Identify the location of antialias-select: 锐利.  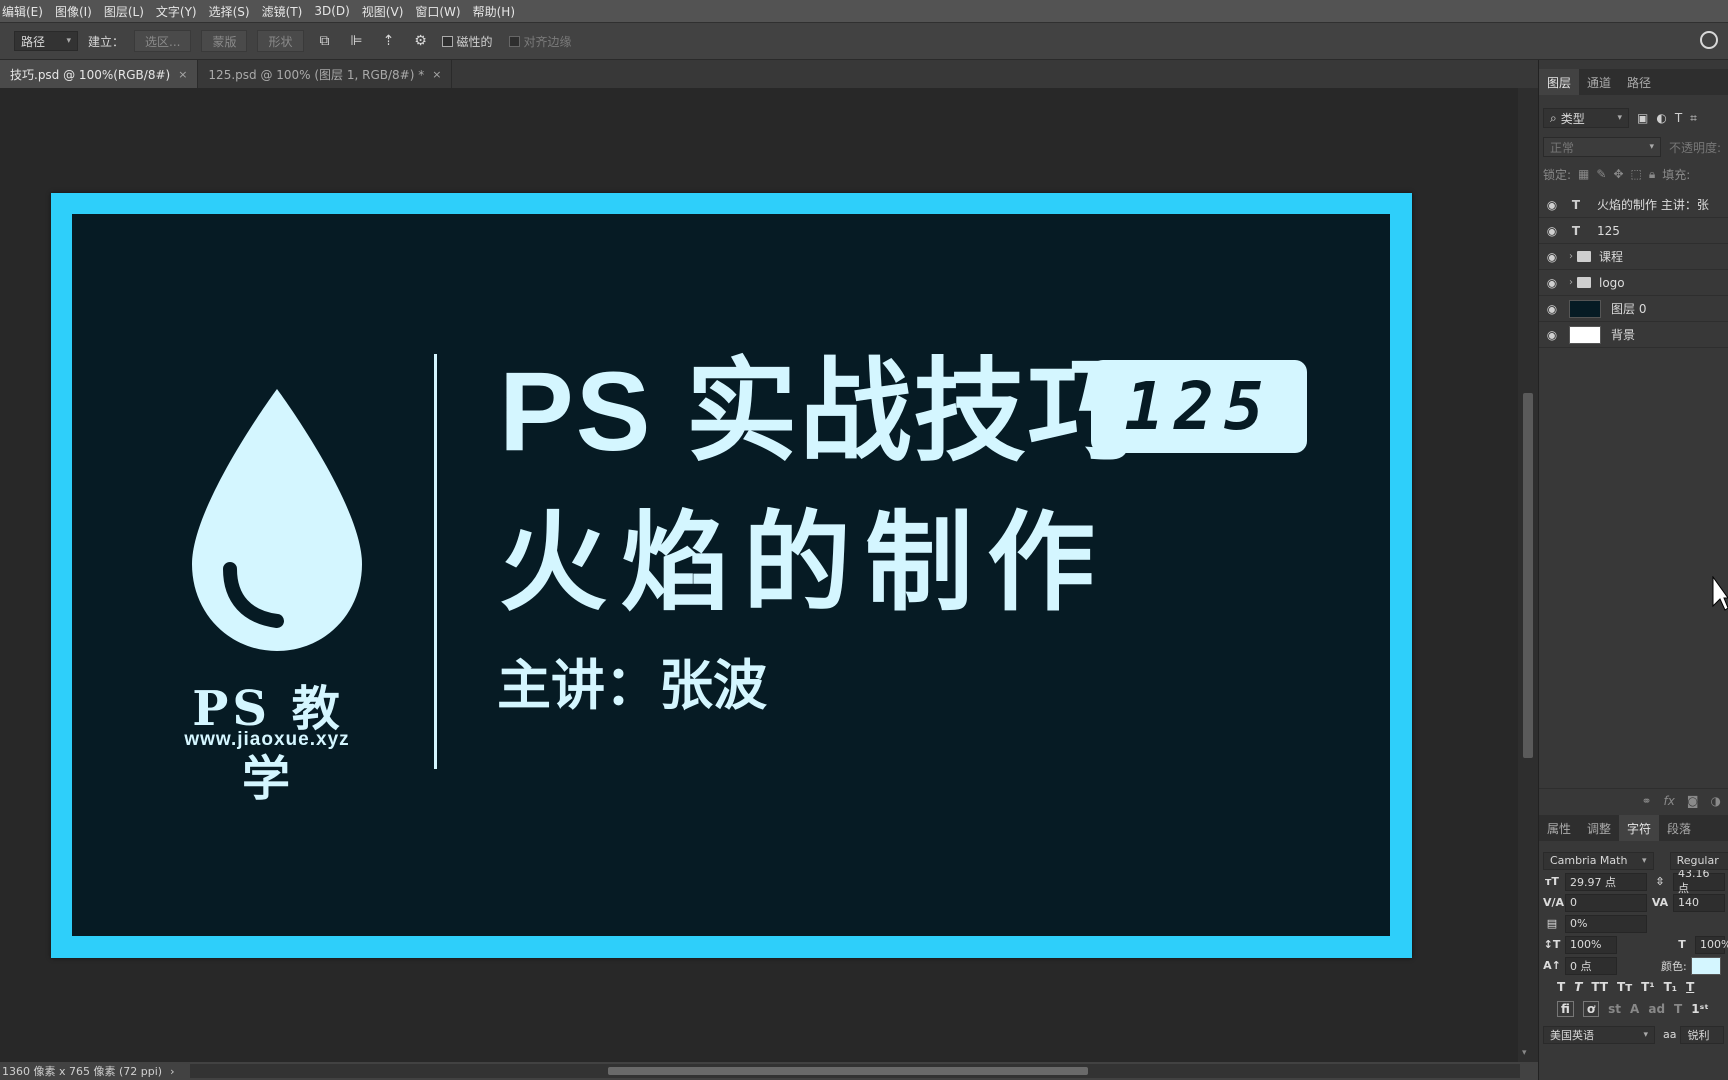
(1702, 1034).